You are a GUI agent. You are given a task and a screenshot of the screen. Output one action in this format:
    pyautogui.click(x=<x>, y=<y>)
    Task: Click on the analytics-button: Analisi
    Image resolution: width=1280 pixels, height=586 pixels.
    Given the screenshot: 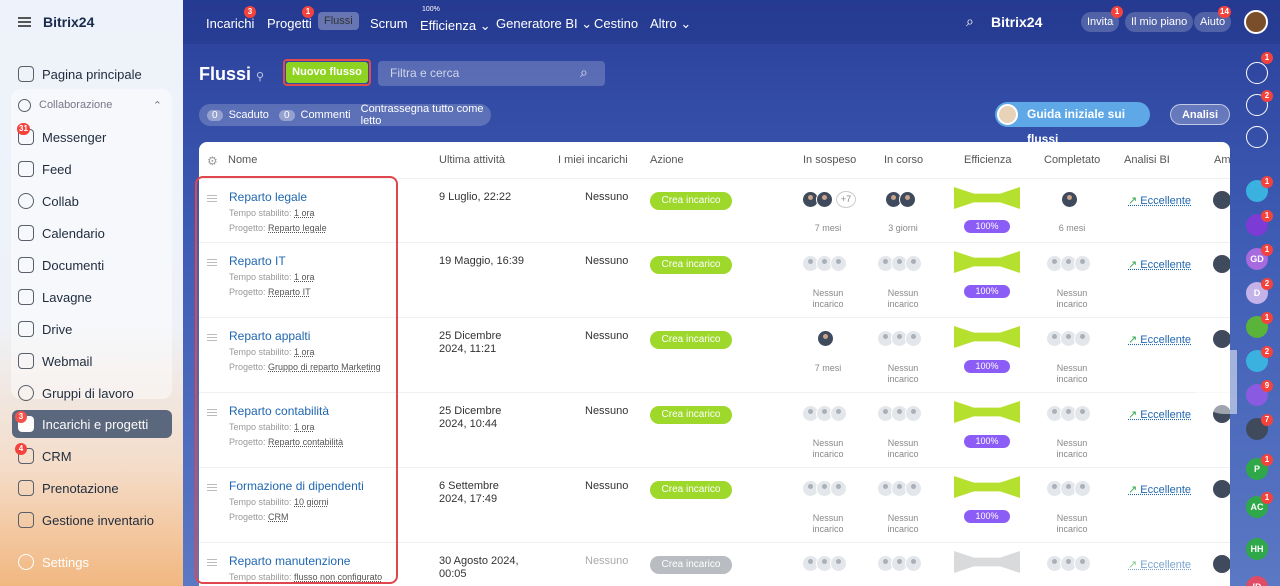 What is the action you would take?
    pyautogui.click(x=1200, y=114)
    